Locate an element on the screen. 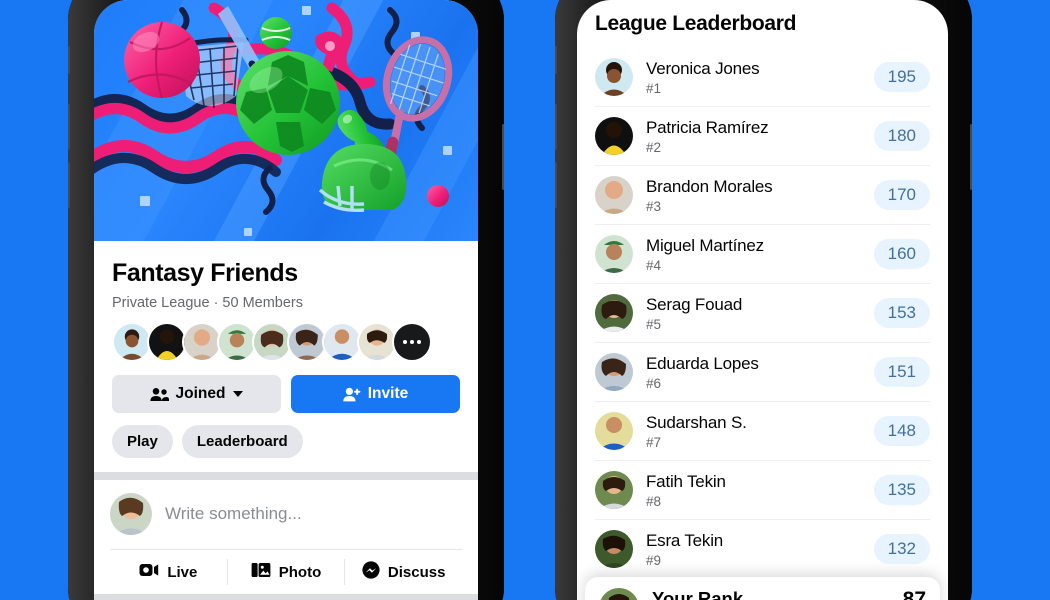  player-rank: #8 is located at coordinates (654, 501).